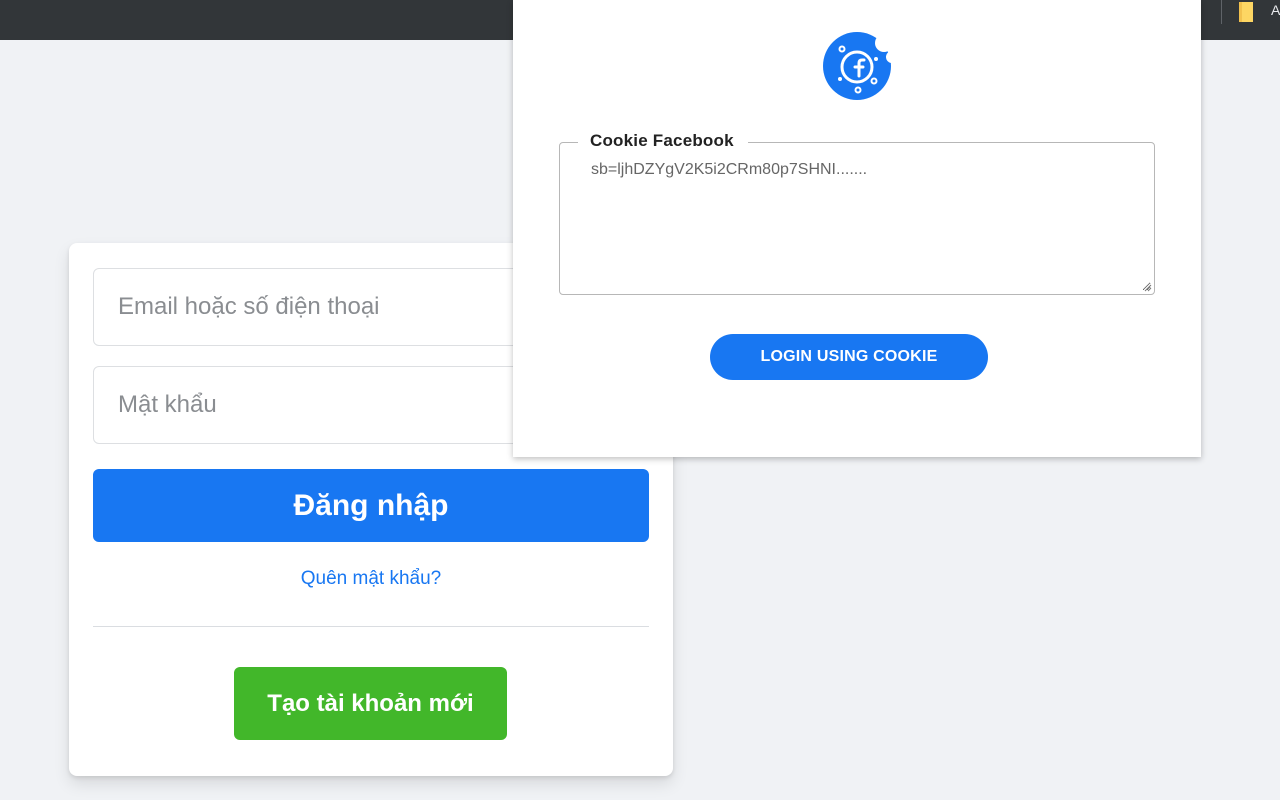 The image size is (1280, 800). What do you see at coordinates (1275, 10) in the screenshot?
I see `bookmark-label: A` at bounding box center [1275, 10].